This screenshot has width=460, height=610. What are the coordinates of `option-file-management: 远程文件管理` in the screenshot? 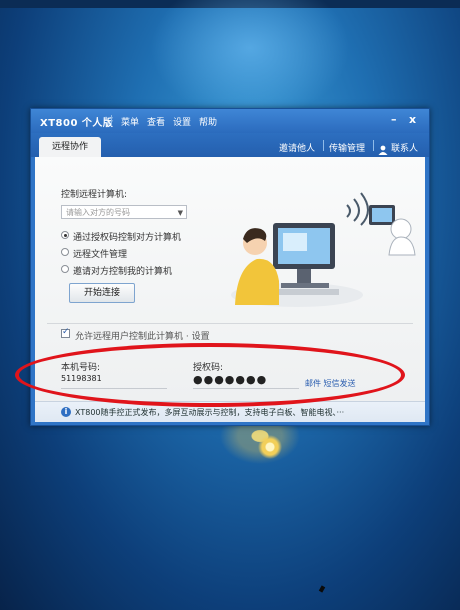 It's located at (100, 253).